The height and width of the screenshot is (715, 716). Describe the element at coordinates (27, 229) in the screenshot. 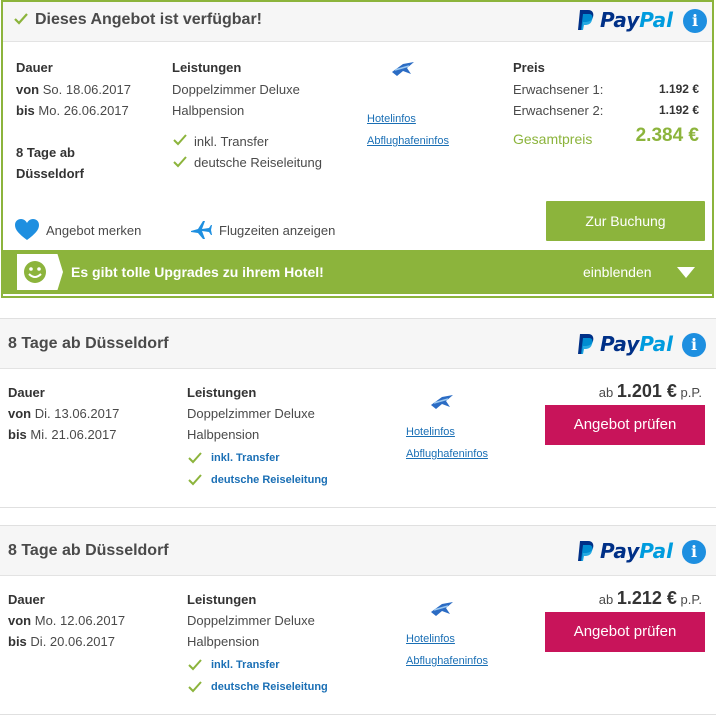

I see `heart-icon` at that location.